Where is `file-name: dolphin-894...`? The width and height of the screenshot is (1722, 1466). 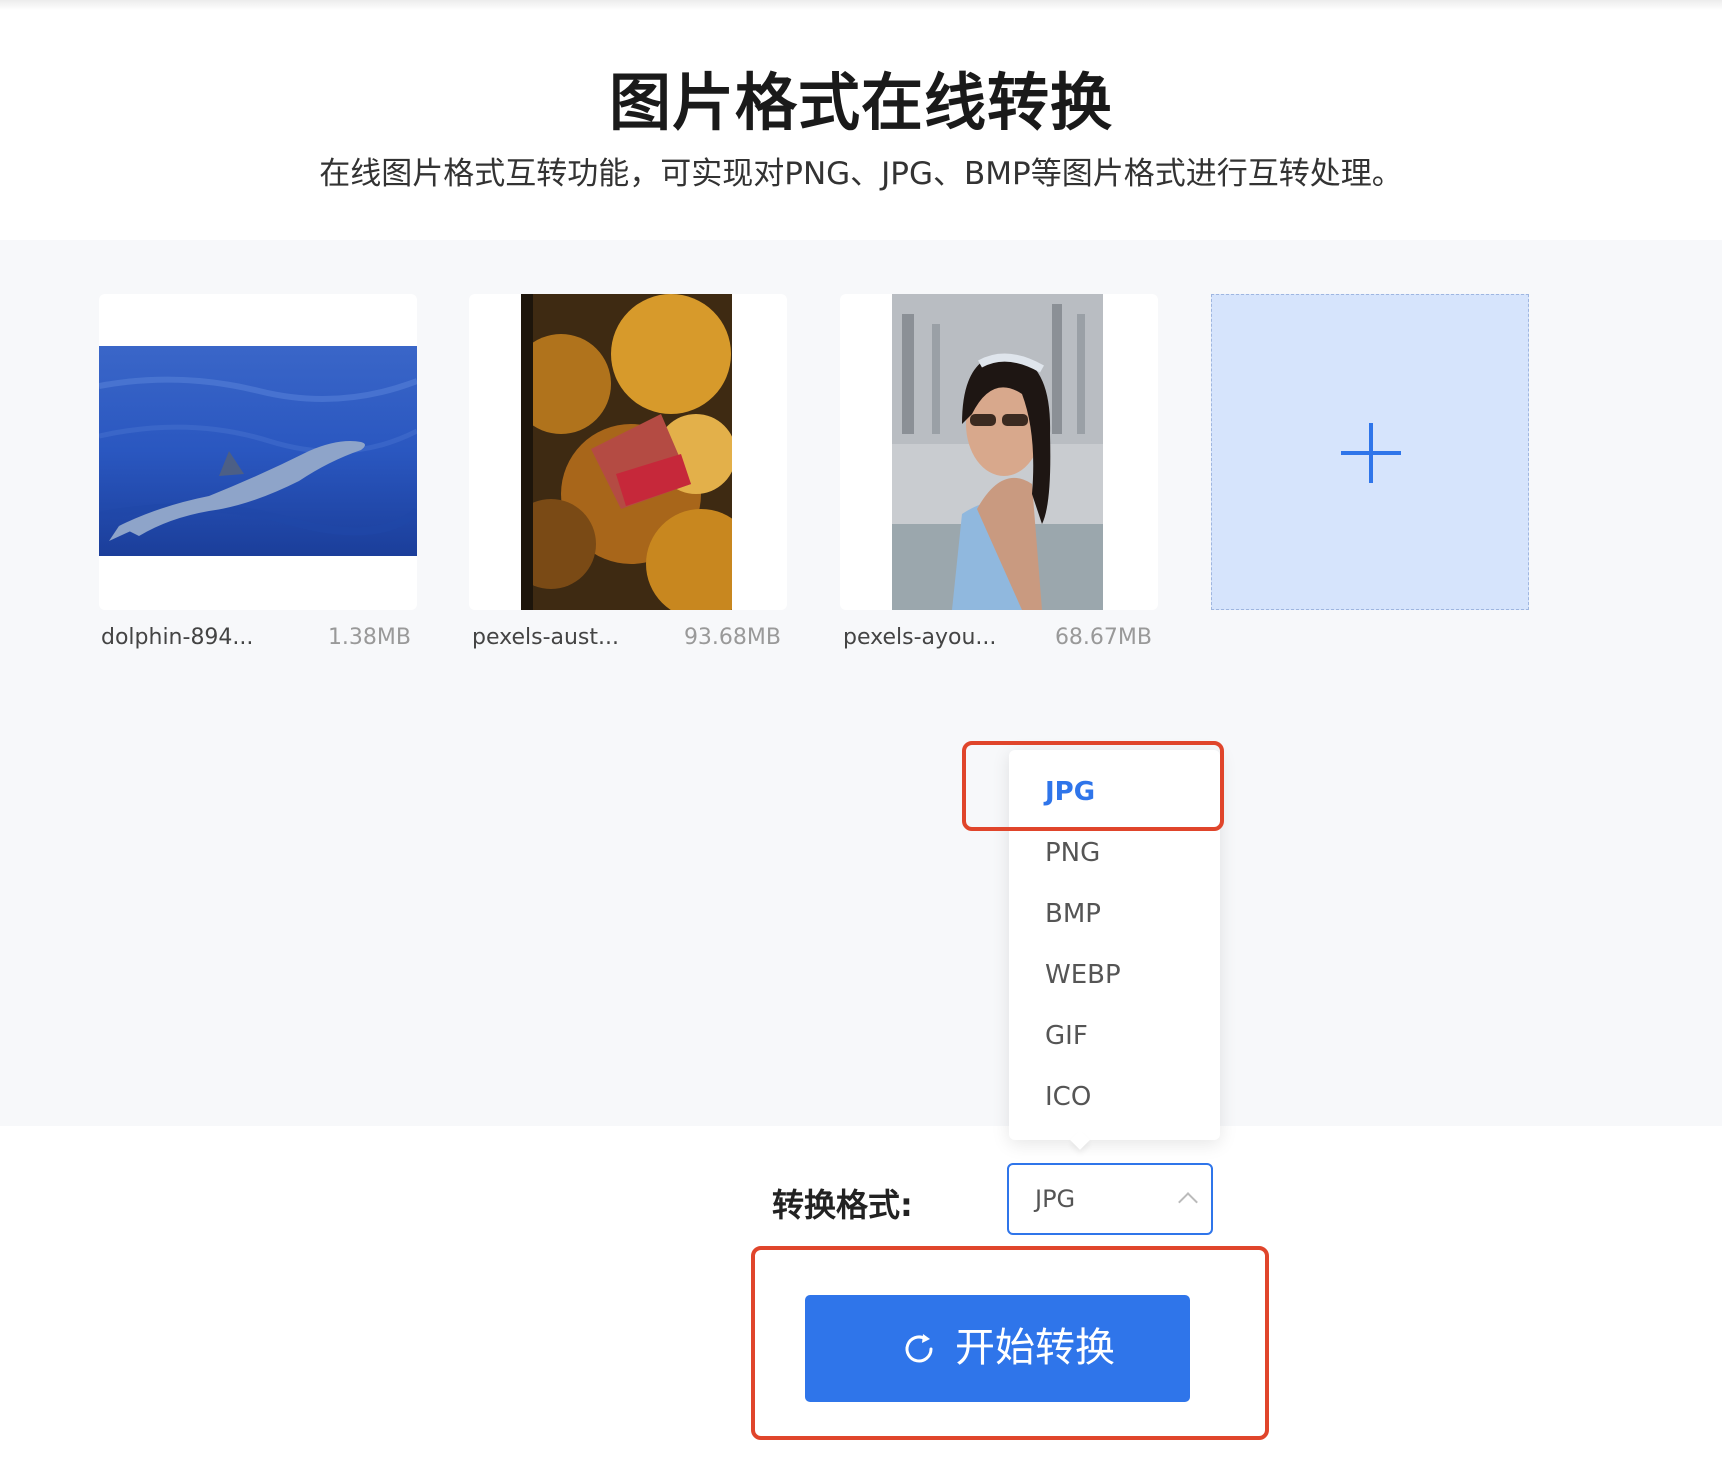 file-name: dolphin-894... is located at coordinates (177, 637).